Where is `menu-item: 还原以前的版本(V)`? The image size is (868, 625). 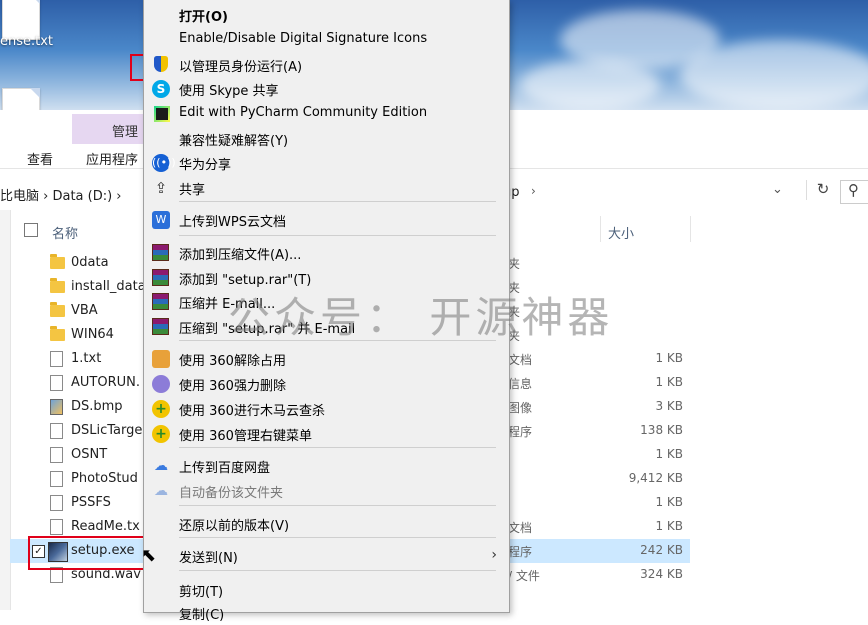 menu-item: 还原以前的版本(V) is located at coordinates (325, 524).